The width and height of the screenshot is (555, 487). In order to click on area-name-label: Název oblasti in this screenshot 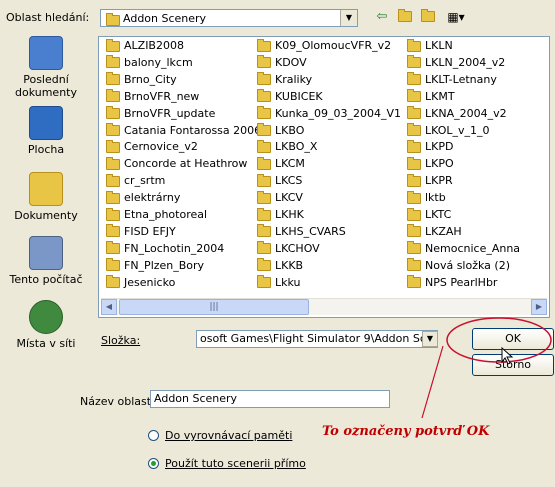, I will do `click(117, 401)`.